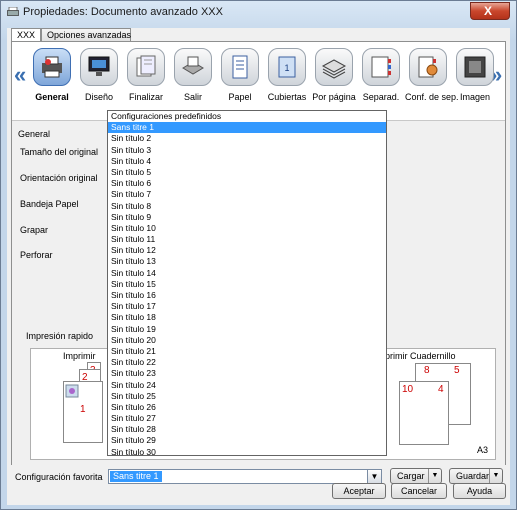  Describe the element at coordinates (59, 152) in the screenshot. I see `original-size-label: Tamaño del original` at that location.